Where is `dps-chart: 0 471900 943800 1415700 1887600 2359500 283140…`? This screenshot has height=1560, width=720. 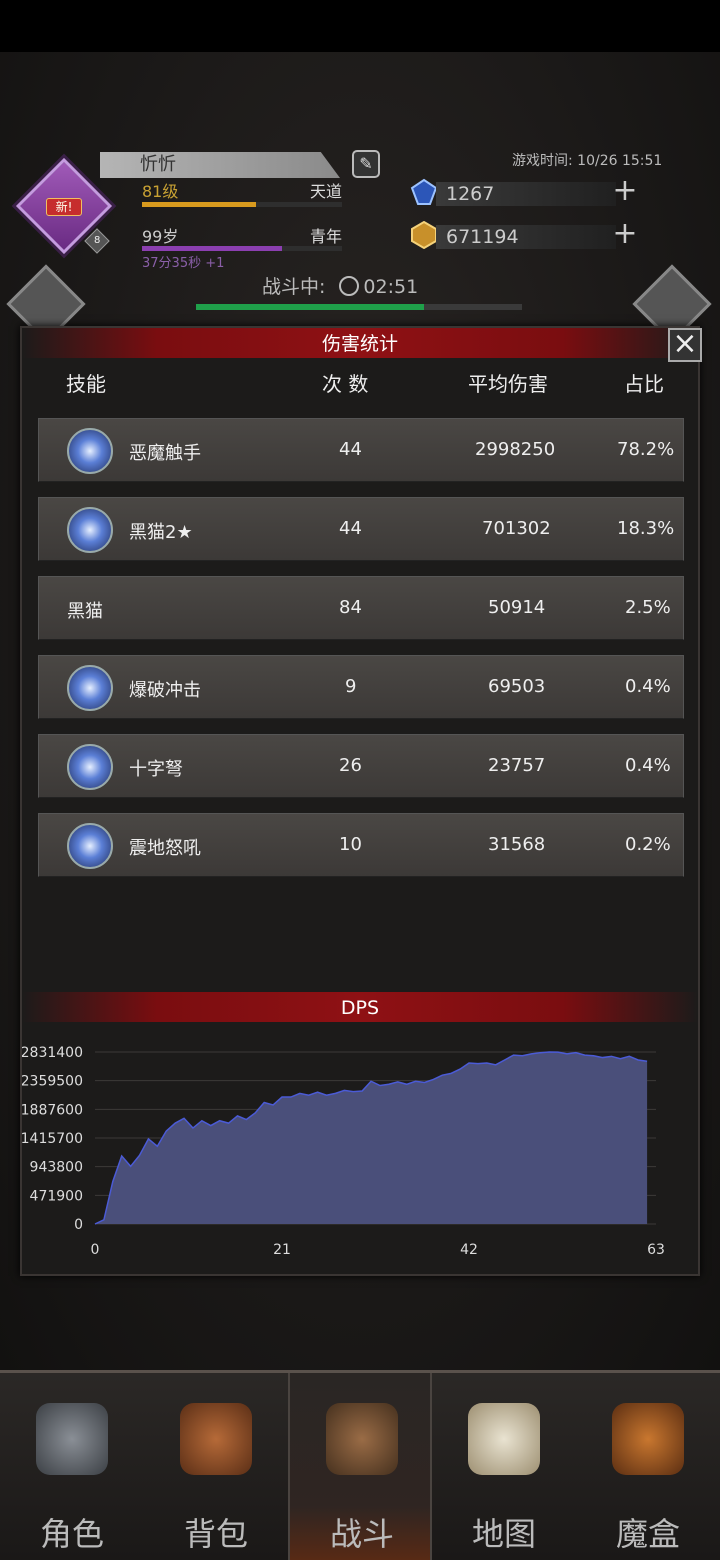 dps-chart: 0 471900 943800 1415700 1887600 2359500 283140… is located at coordinates (343, 1151).